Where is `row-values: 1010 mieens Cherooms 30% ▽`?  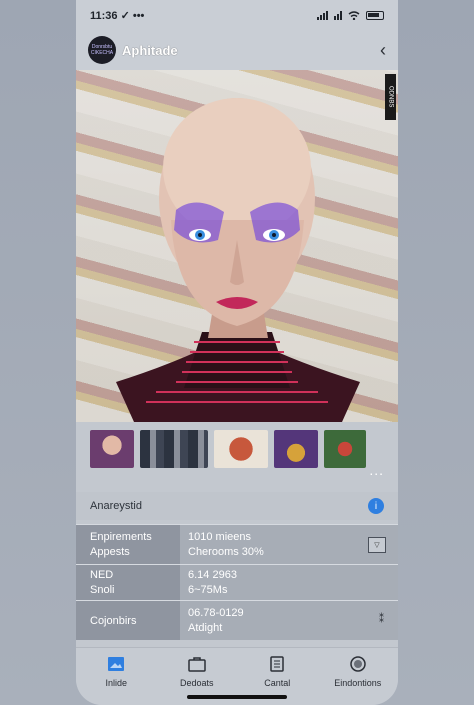 row-values: 1010 mieens Cherooms 30% ▽ is located at coordinates (289, 544).